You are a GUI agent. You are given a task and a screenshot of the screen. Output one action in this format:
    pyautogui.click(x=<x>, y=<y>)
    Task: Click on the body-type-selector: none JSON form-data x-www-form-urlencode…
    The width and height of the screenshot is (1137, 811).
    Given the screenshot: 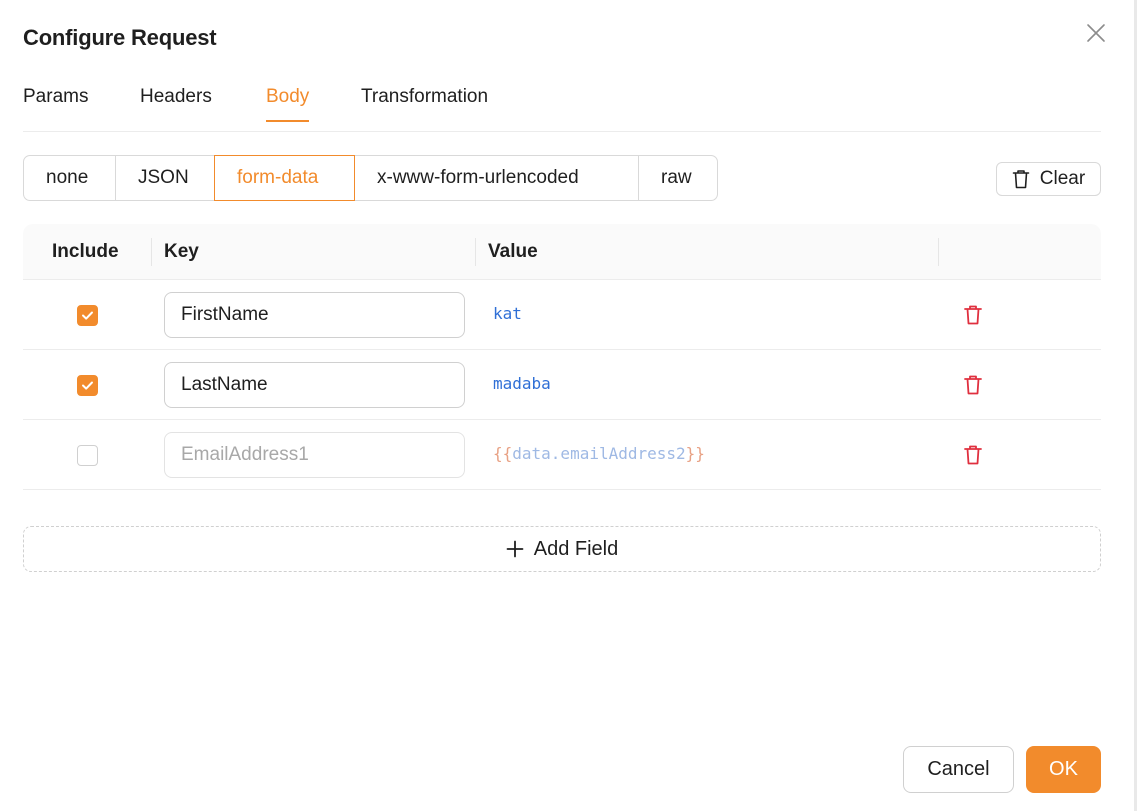 What is the action you would take?
    pyautogui.click(x=370, y=178)
    